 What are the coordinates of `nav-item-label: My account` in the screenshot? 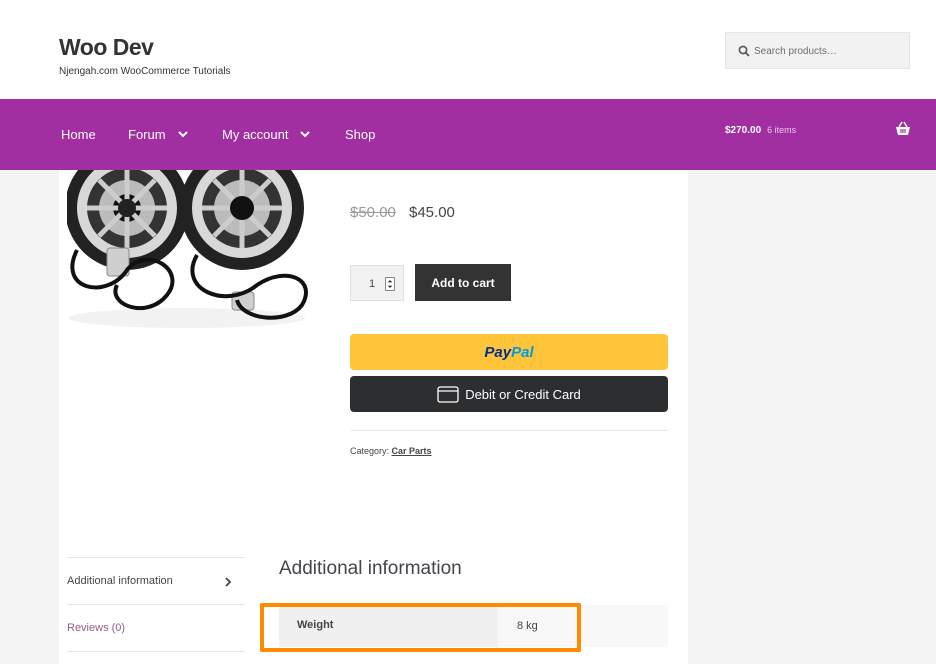 It's located at (255, 134).